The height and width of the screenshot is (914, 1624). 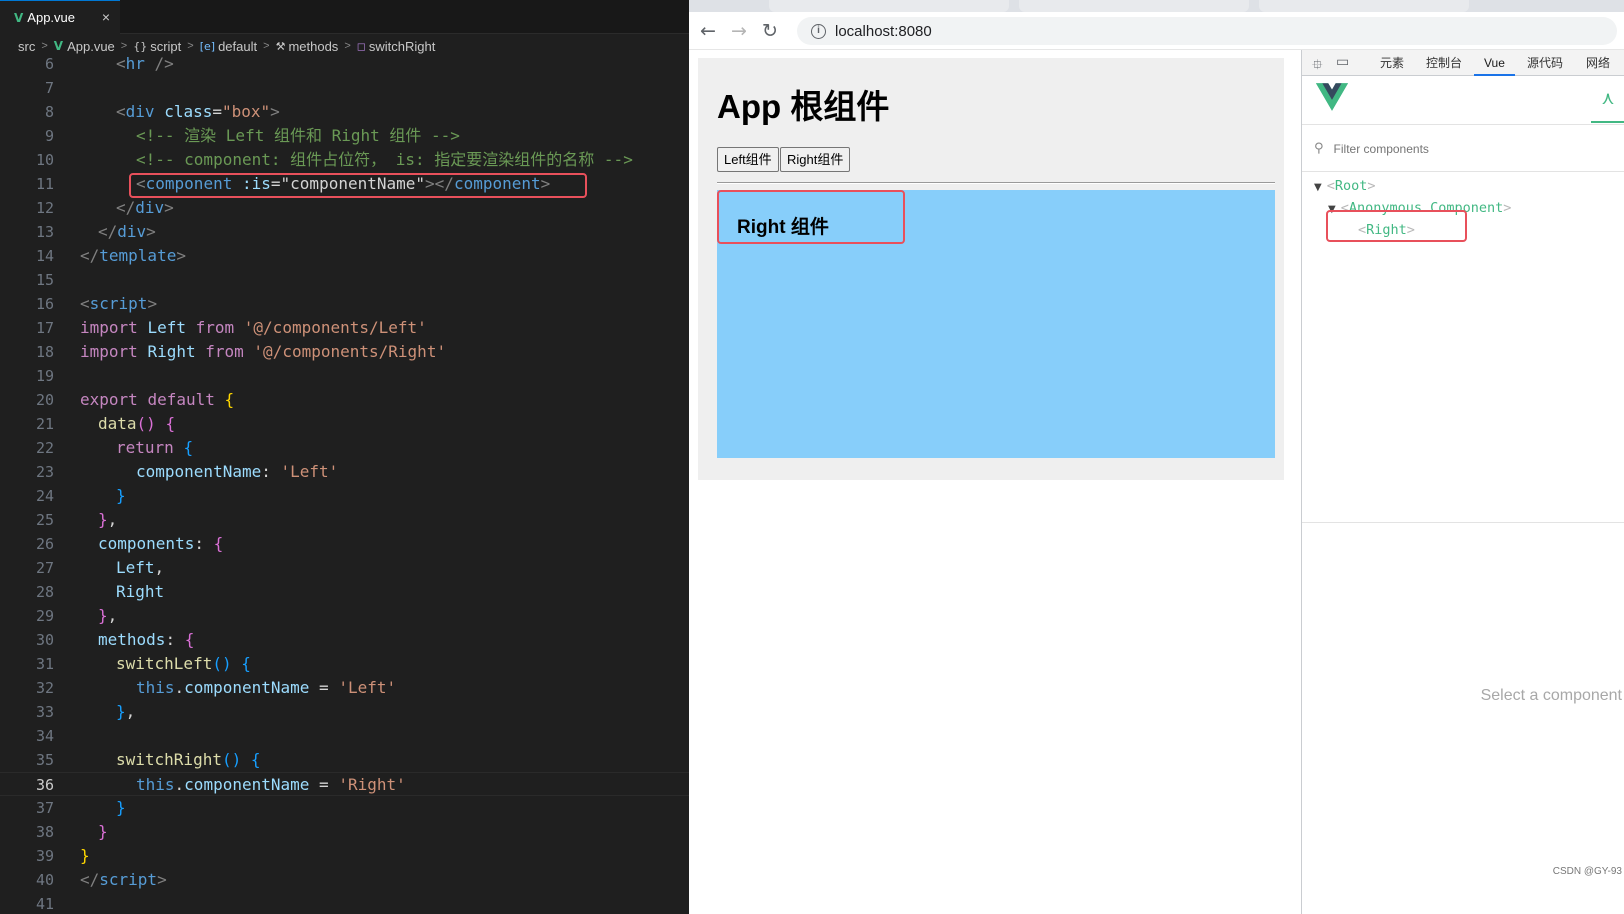 I want to click on right-component-button: Right组件, so click(x=815, y=159).